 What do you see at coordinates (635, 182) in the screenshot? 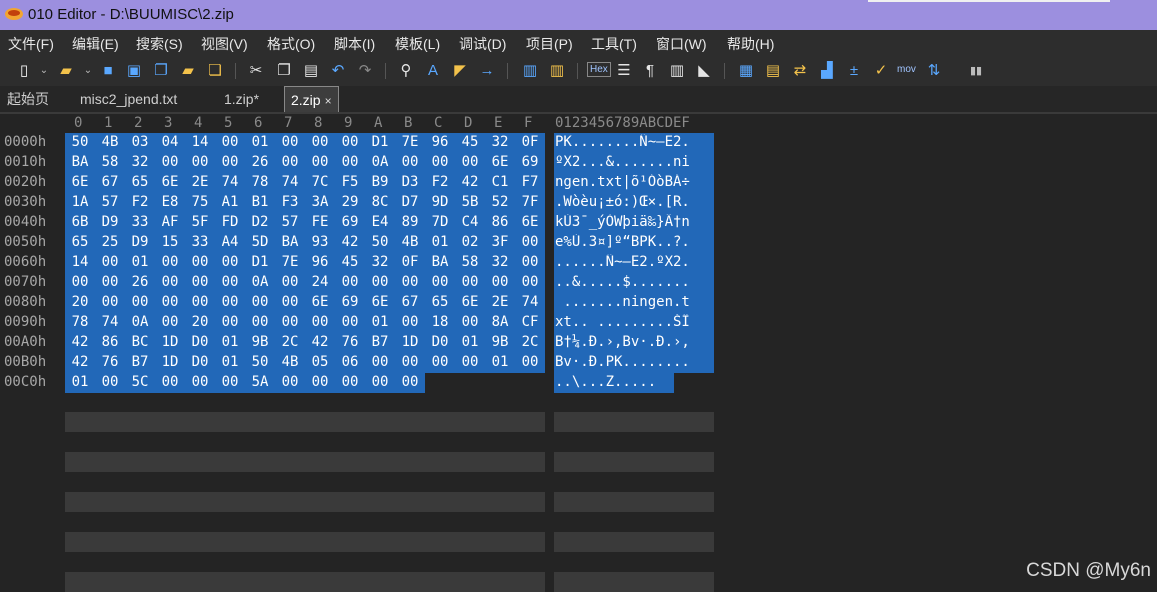
I see `ascii-row: ngen.txt|õ¹ÓòBÁ÷` at bounding box center [635, 182].